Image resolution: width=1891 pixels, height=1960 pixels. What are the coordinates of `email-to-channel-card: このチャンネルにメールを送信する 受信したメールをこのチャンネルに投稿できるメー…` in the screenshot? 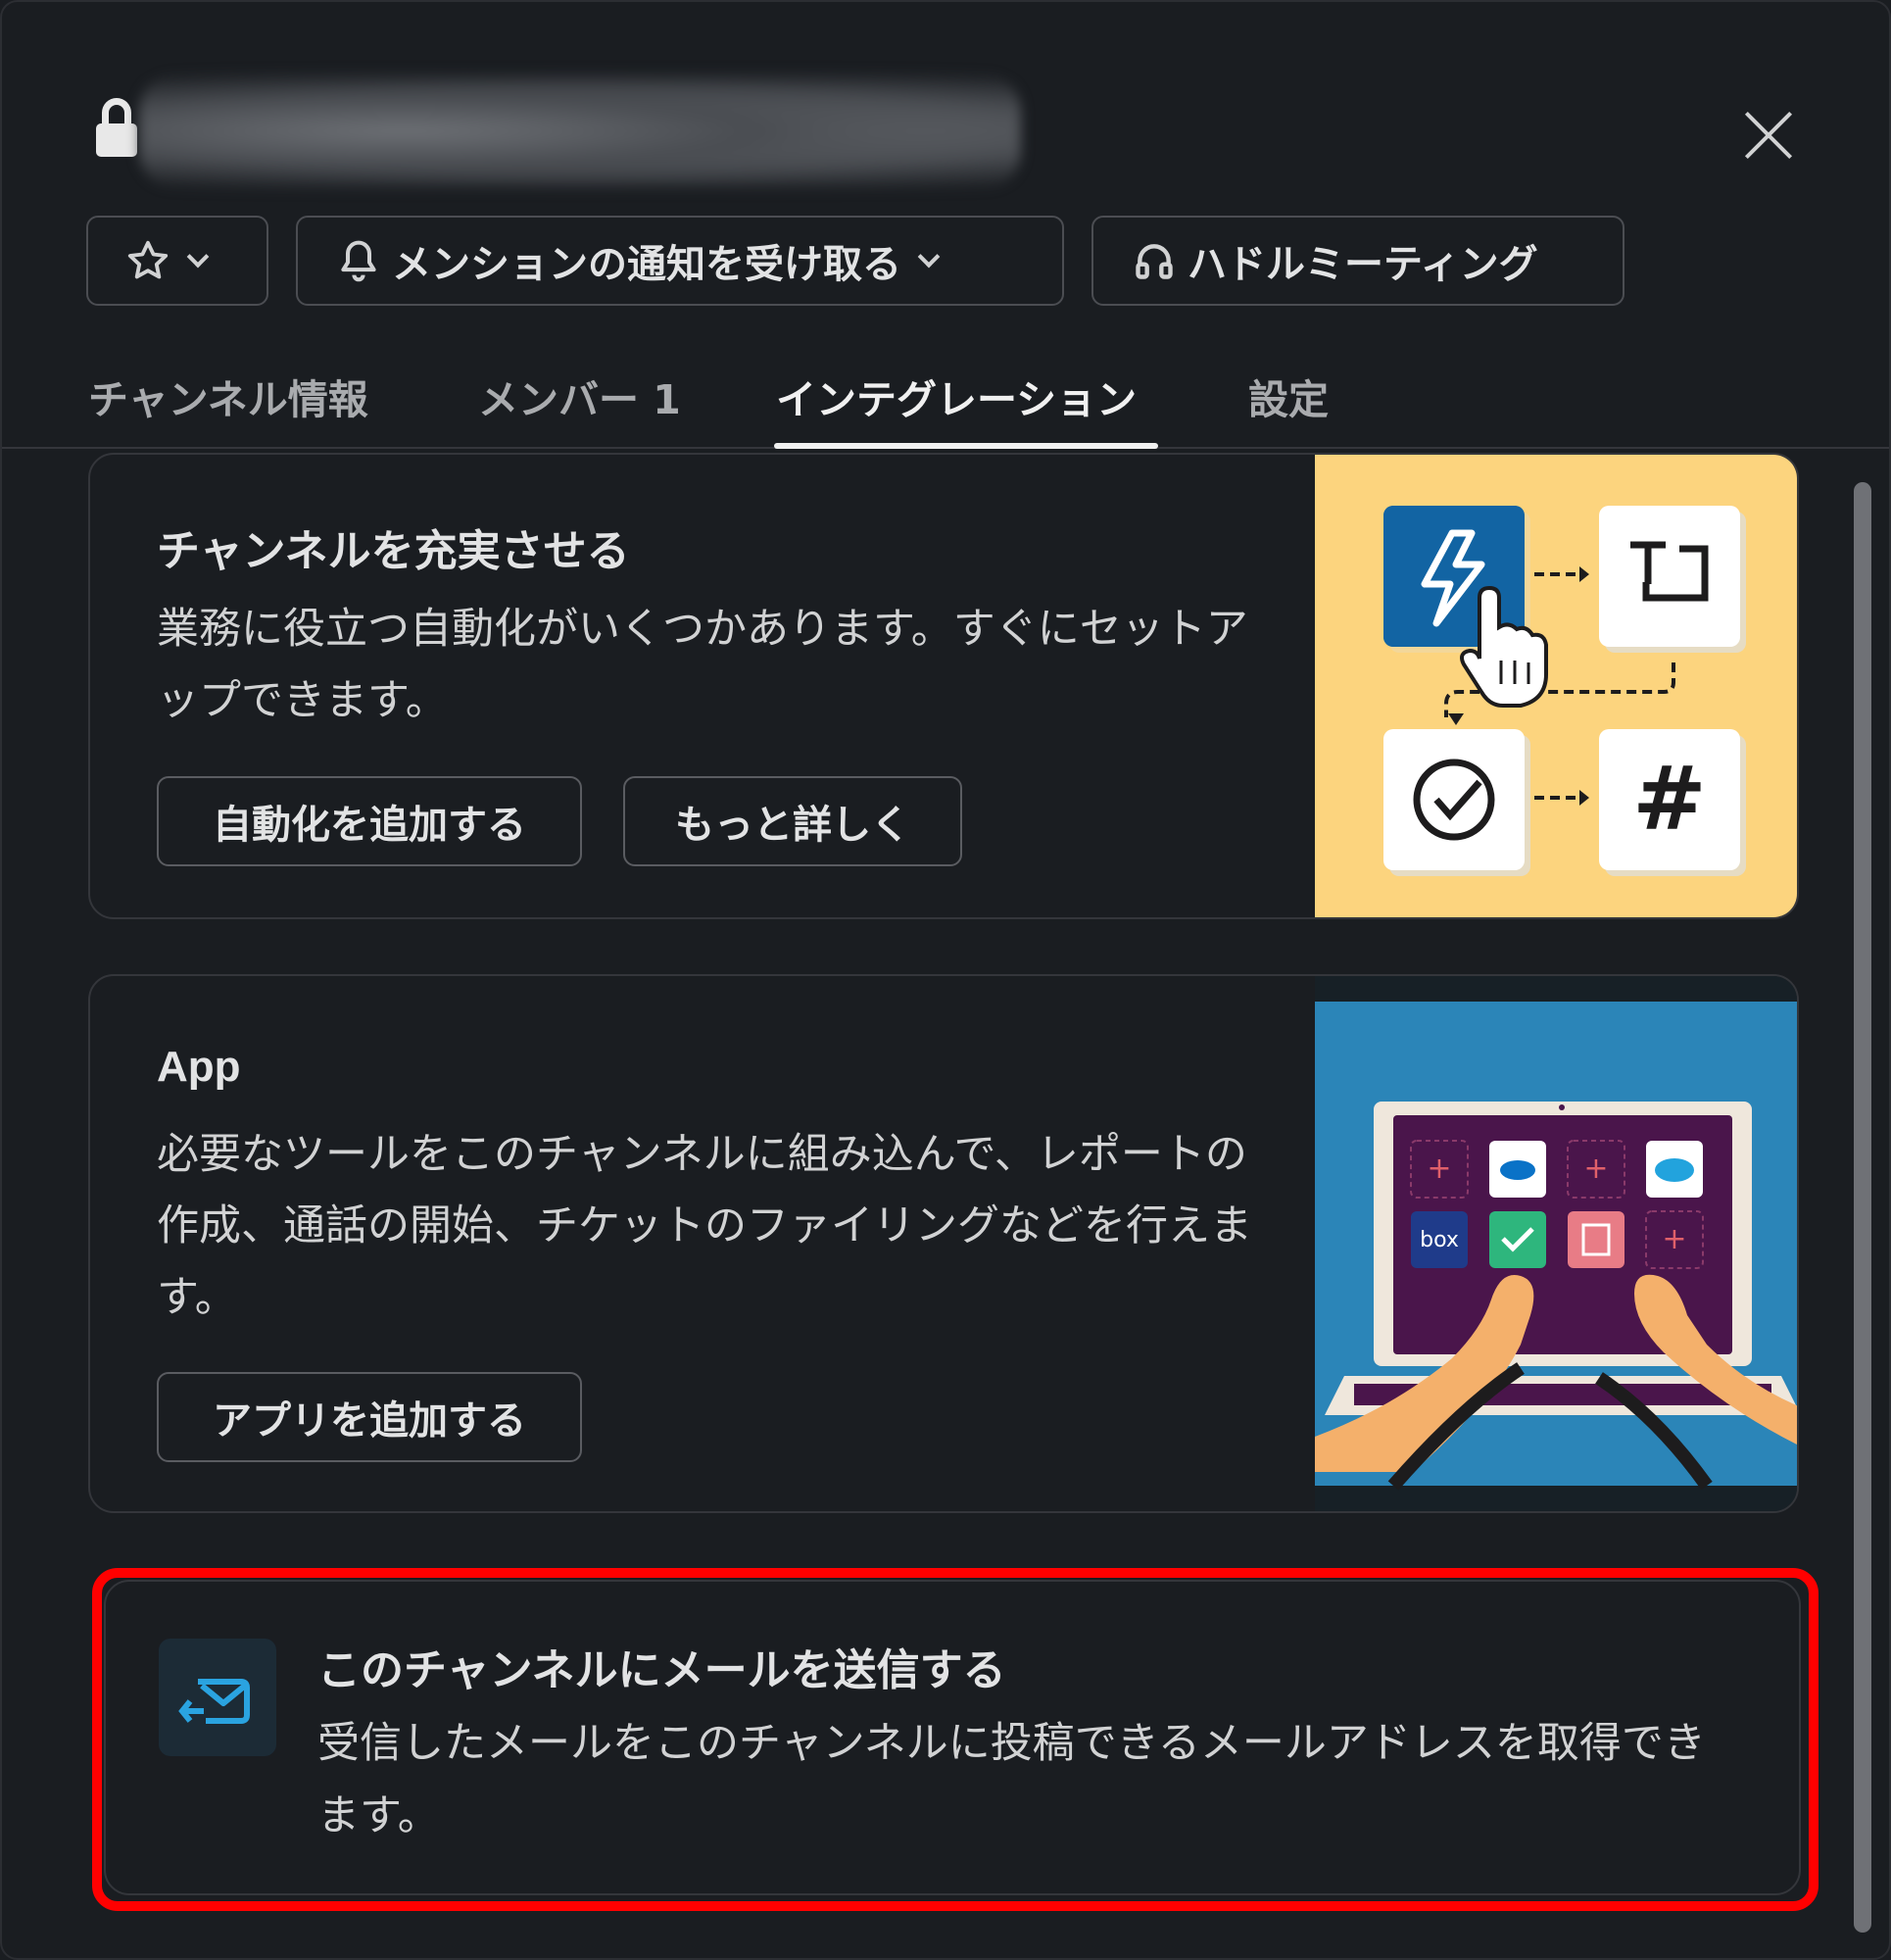 It's located at (952, 1737).